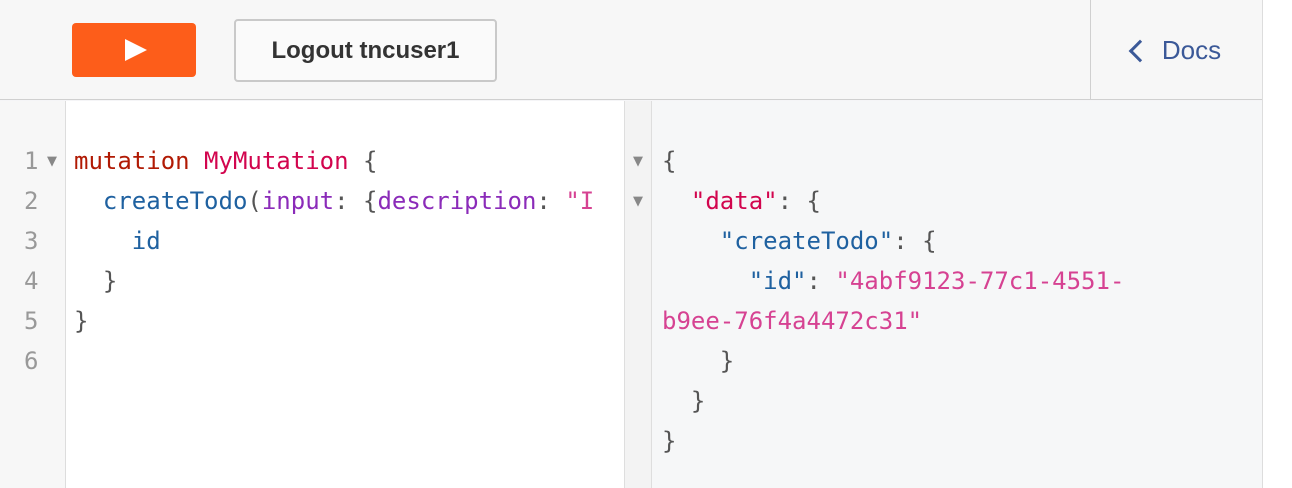 Image resolution: width=1292 pixels, height=488 pixels. Describe the element at coordinates (31, 361) in the screenshot. I see `line-number: 6` at that location.